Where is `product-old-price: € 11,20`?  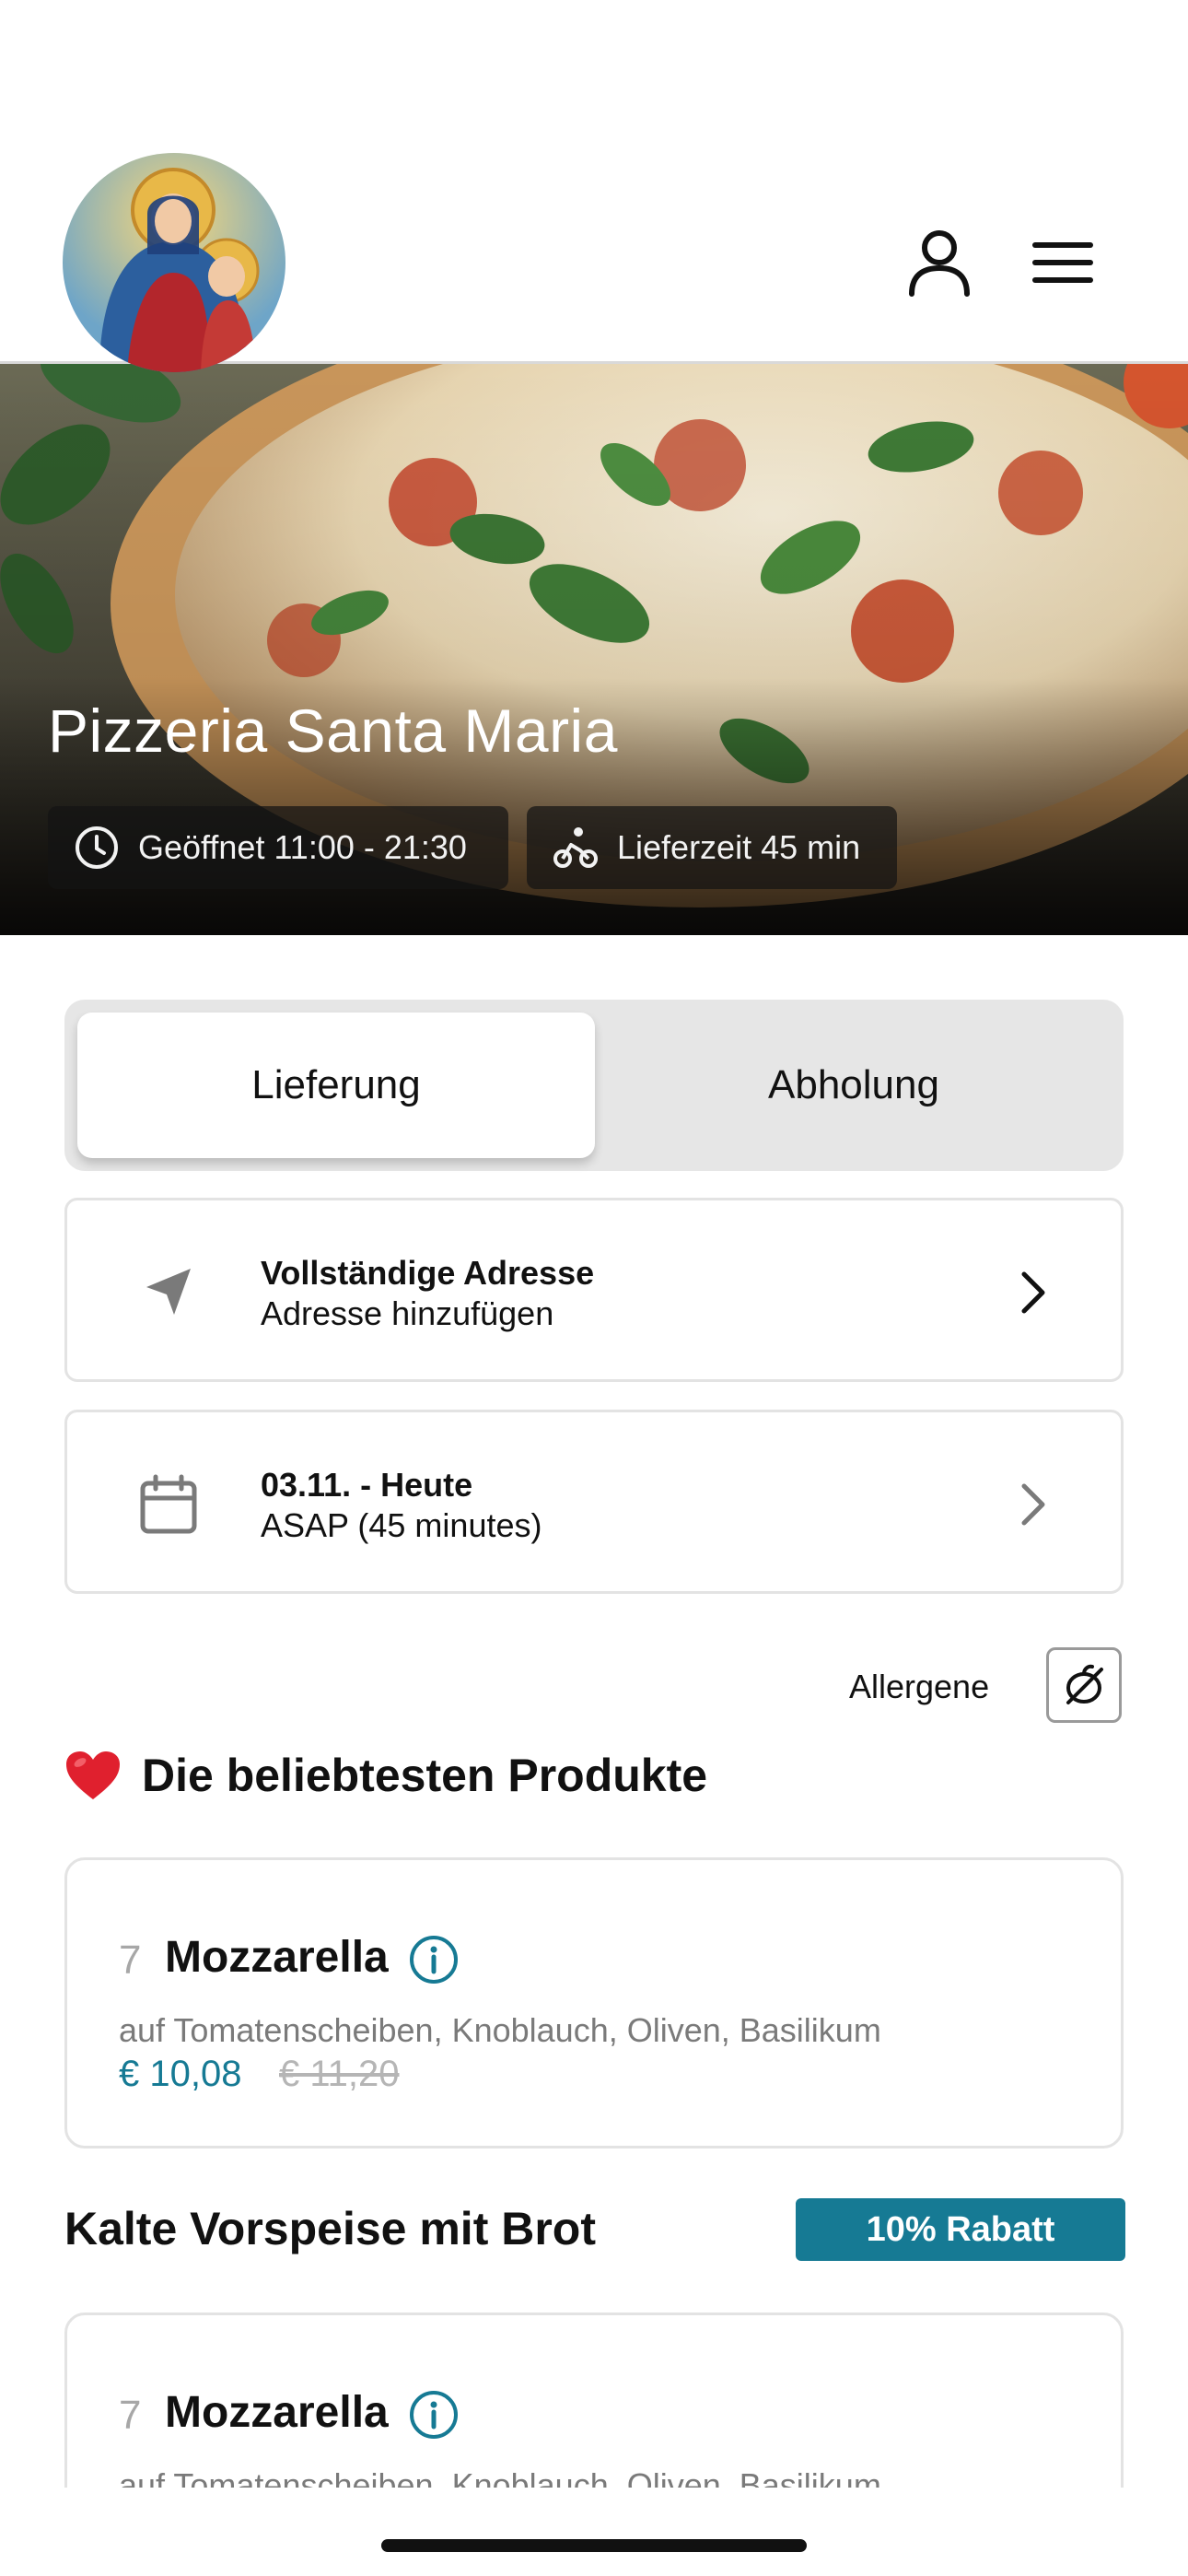
product-old-price: € 11,20 is located at coordinates (339, 2074).